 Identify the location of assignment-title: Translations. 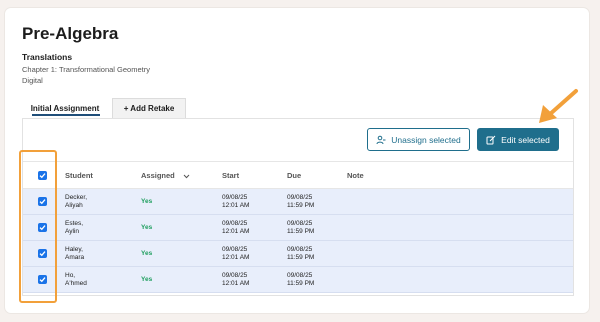
(47, 57).